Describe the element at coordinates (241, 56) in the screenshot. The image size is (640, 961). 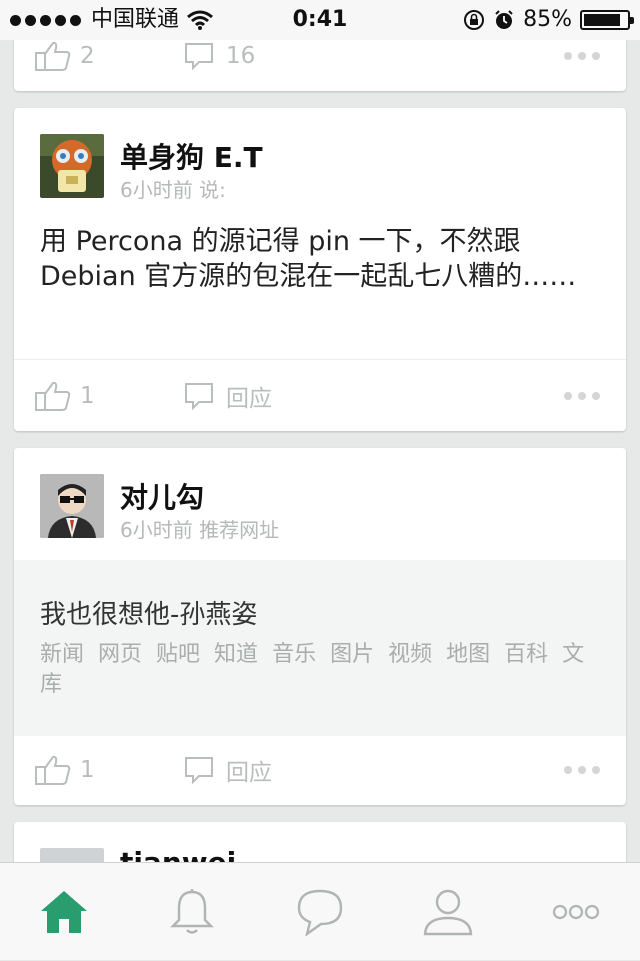
I see `comment-count: 16` at that location.